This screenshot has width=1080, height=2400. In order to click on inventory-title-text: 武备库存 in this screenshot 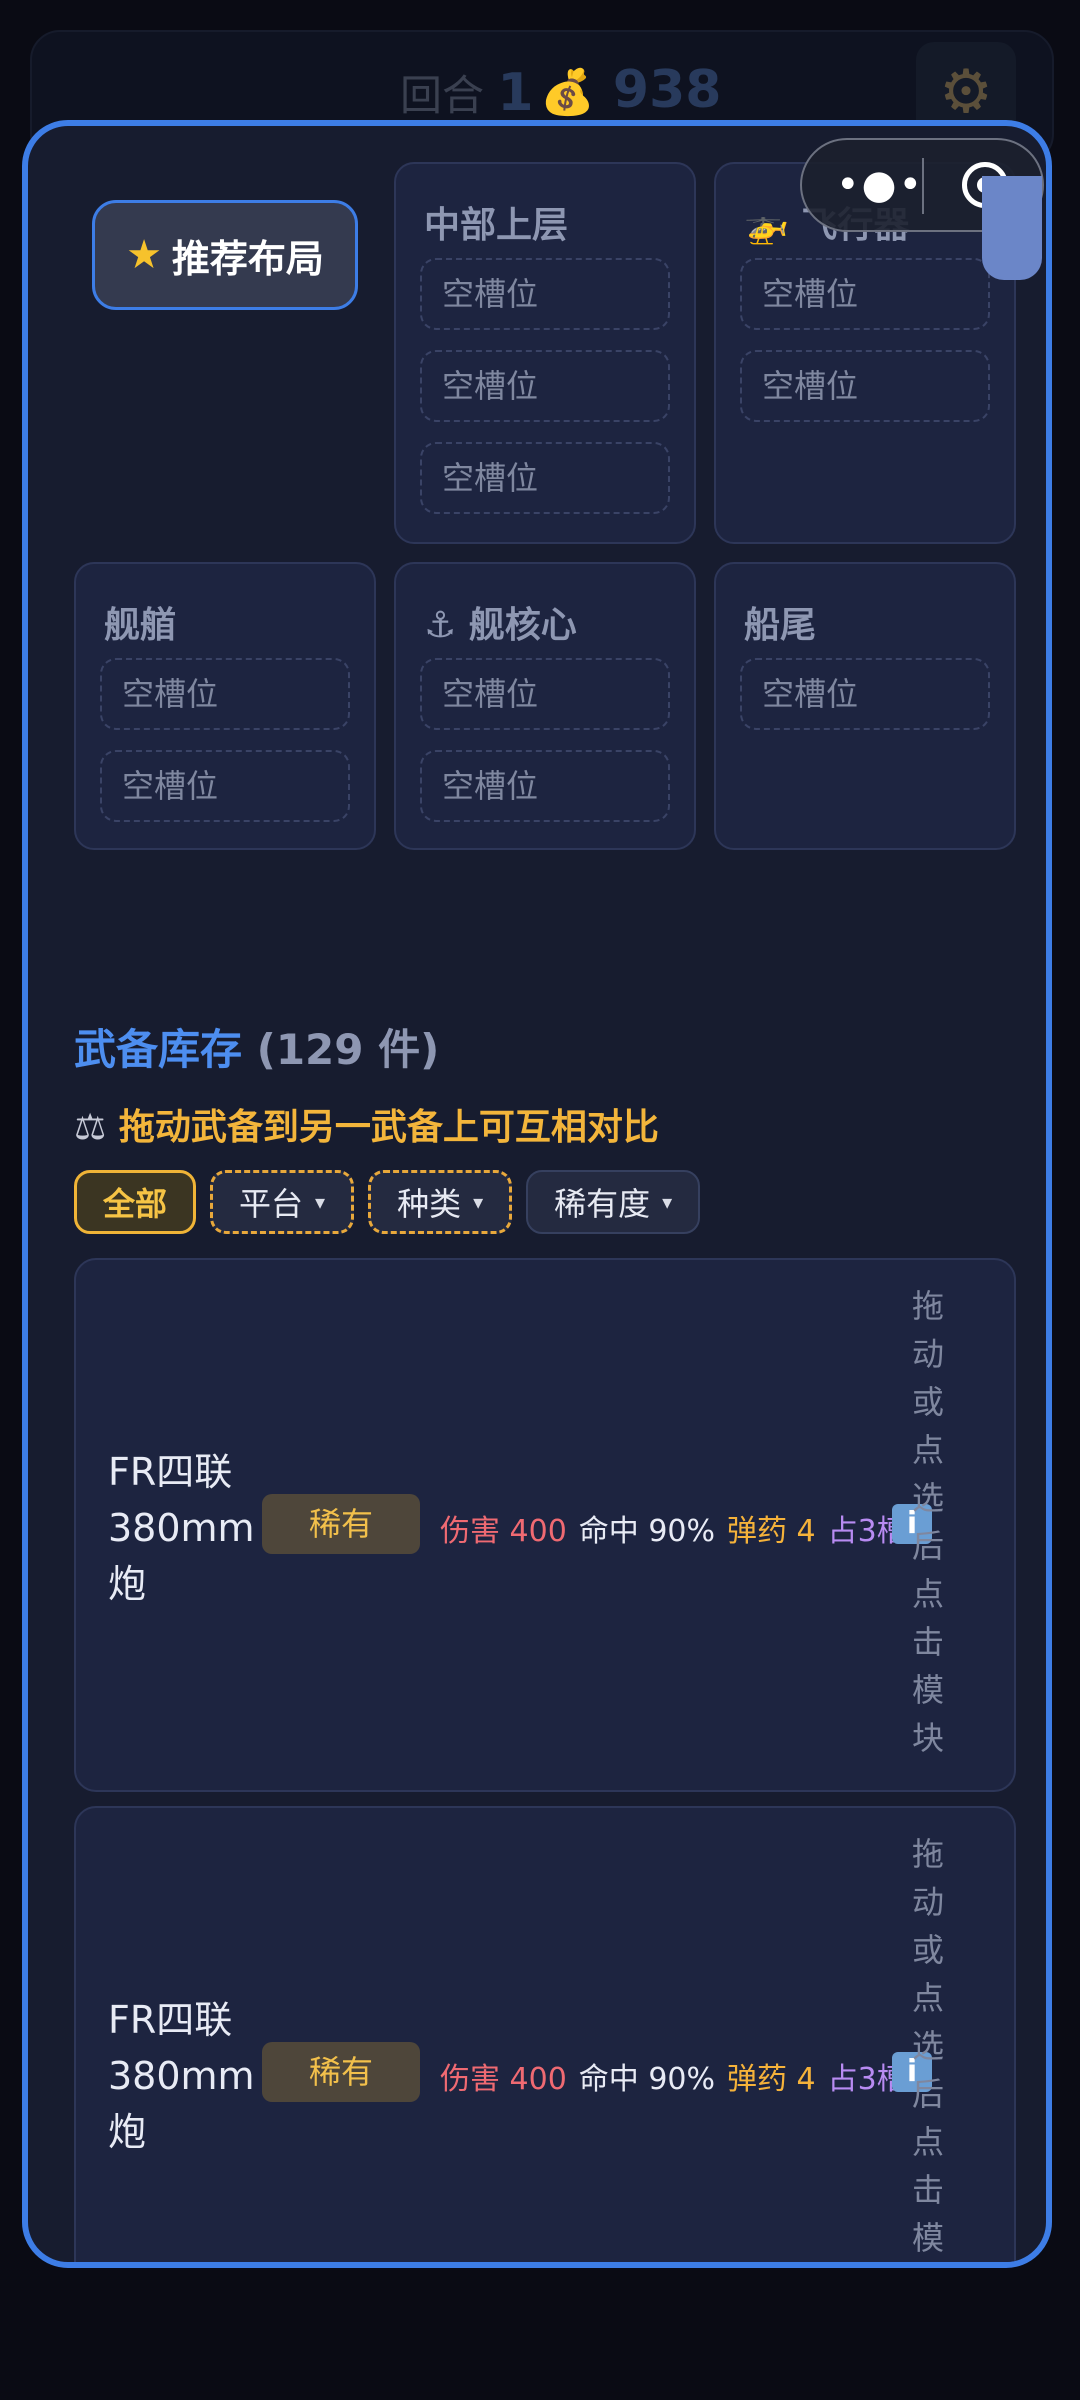, I will do `click(158, 1049)`.